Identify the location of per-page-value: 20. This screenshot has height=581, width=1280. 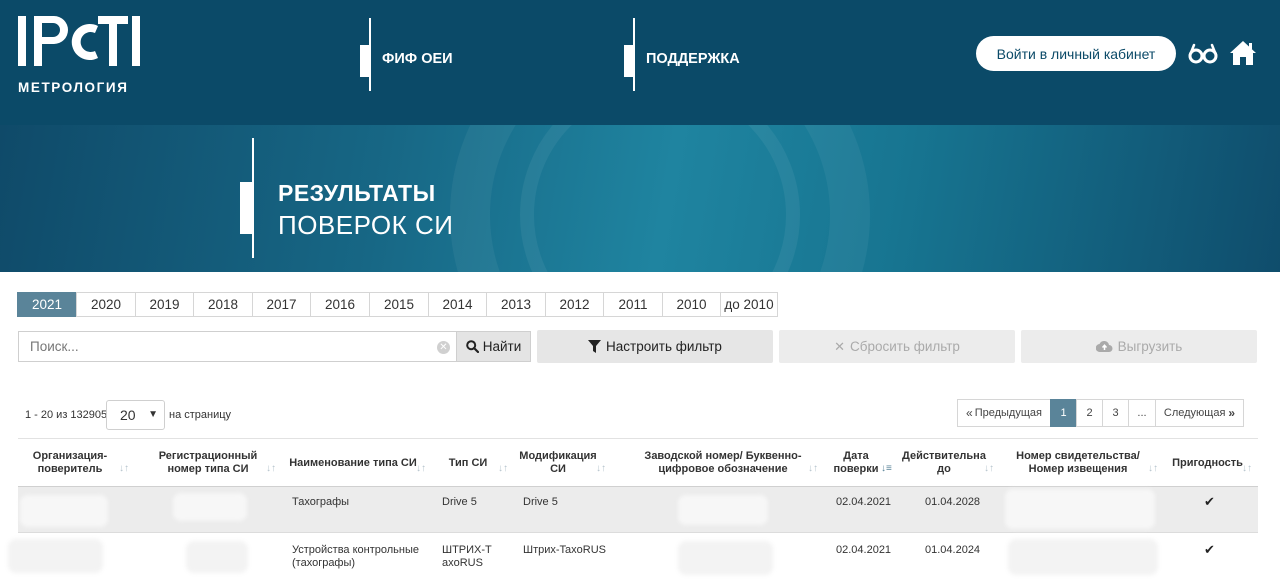
(128, 415).